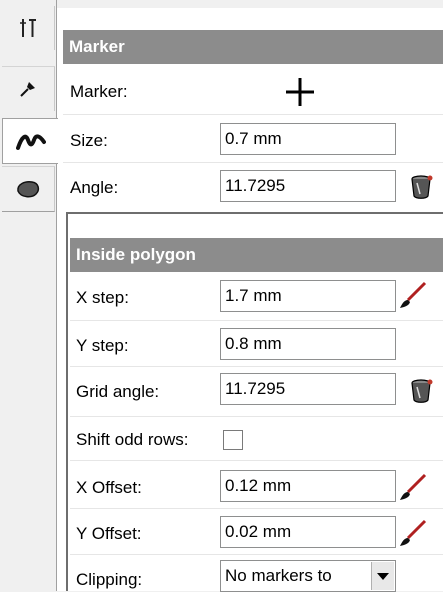 Image resolution: width=443 pixels, height=592 pixels. What do you see at coordinates (308, 344) in the screenshot?
I see `y-step-field` at bounding box center [308, 344].